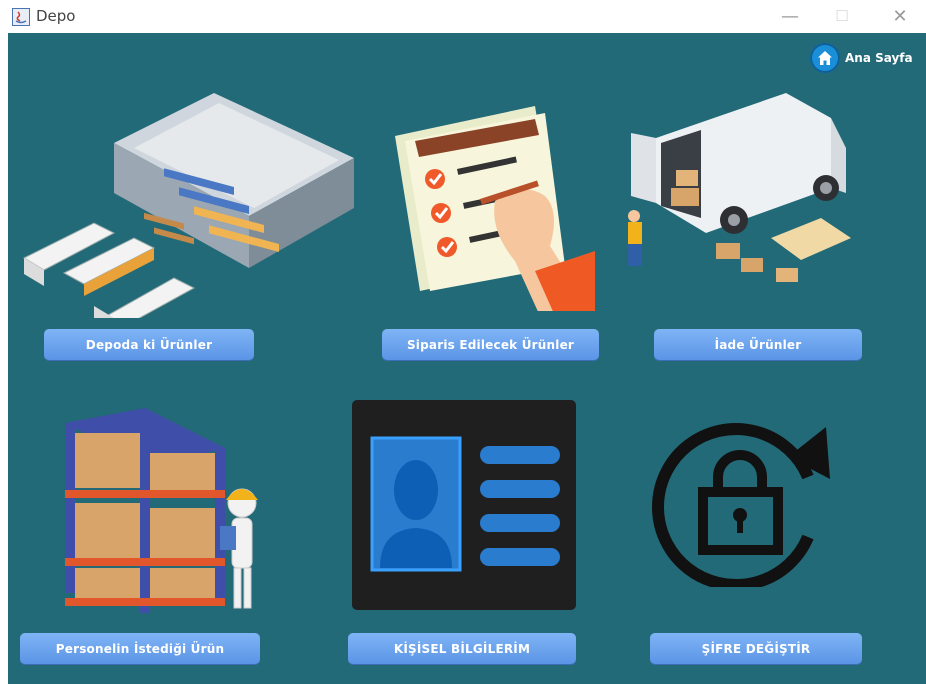 Image resolution: width=926 pixels, height=684 pixels. What do you see at coordinates (756, 648) in the screenshot?
I see `sifre-degistir-button: ŞİFRE DEĞİŞTİR` at bounding box center [756, 648].